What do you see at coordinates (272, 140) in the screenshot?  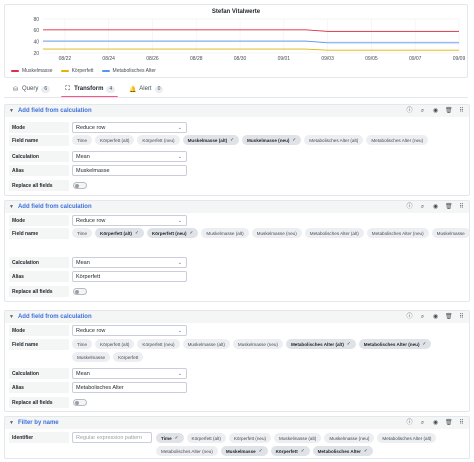 I see `field-chip: Muskelmasse (neu) ✓` at bounding box center [272, 140].